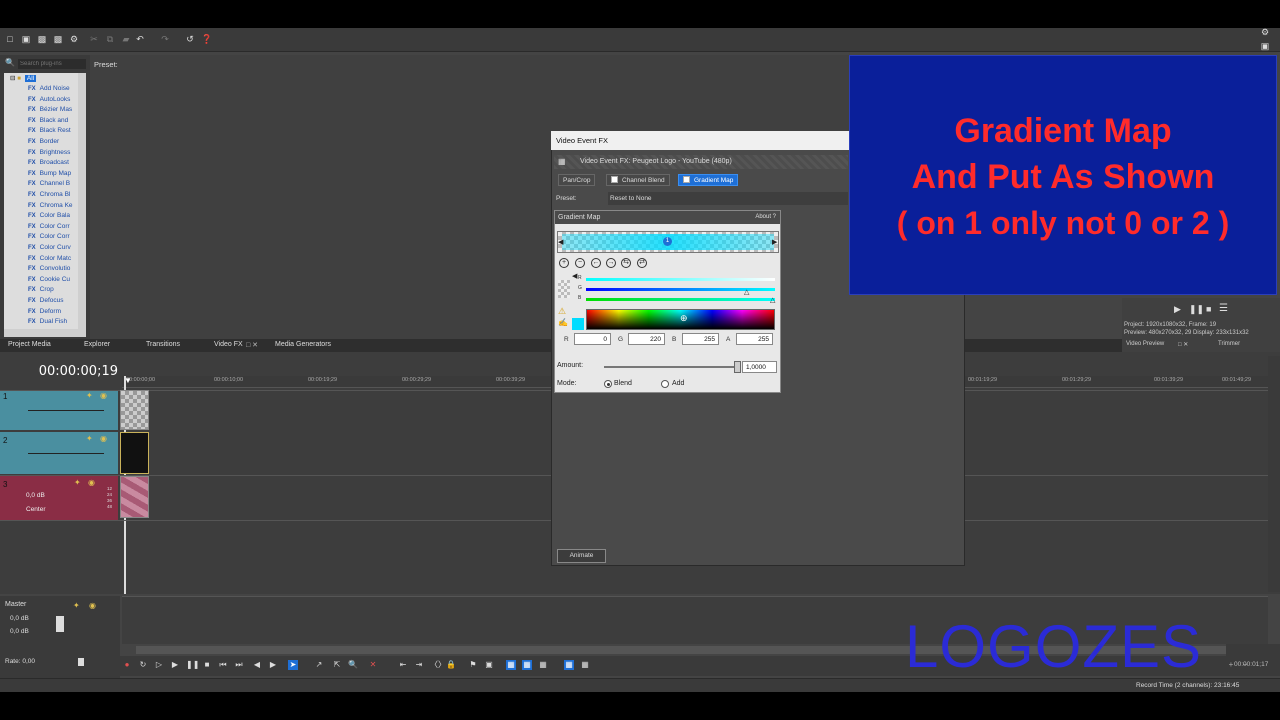 The width and height of the screenshot is (1280, 720). What do you see at coordinates (110, 39) in the screenshot?
I see `copy-icon: ⧉` at bounding box center [110, 39].